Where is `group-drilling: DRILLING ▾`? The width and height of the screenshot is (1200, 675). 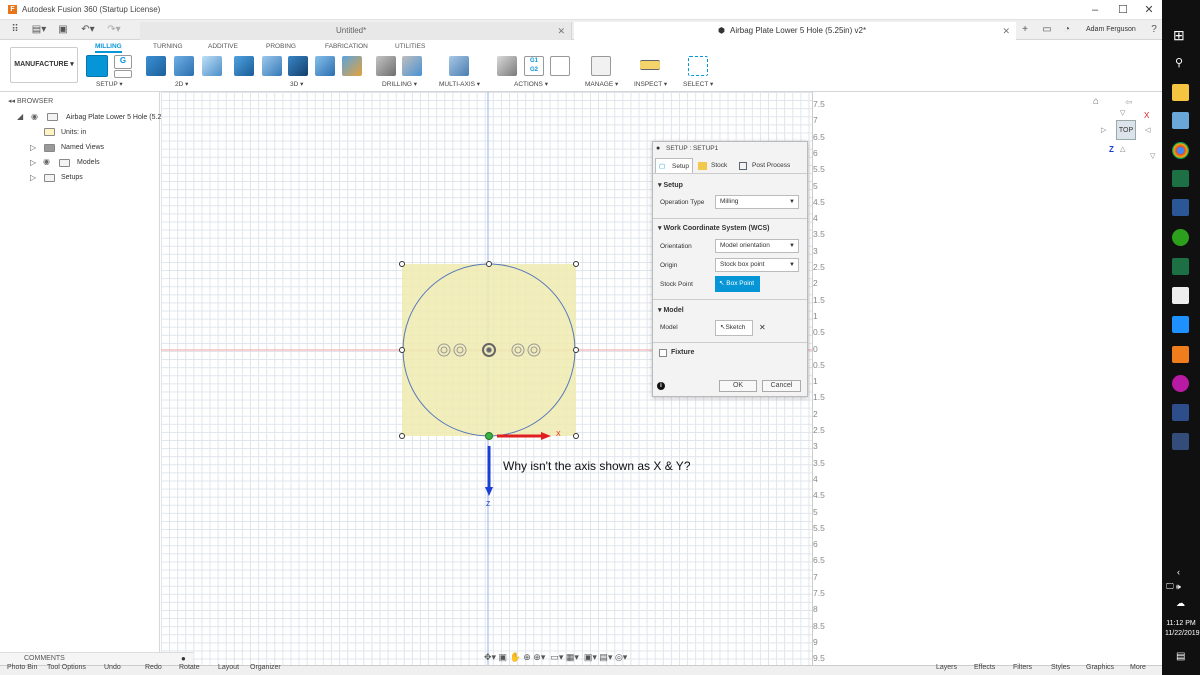
group-drilling: DRILLING ▾ is located at coordinates (399, 84).